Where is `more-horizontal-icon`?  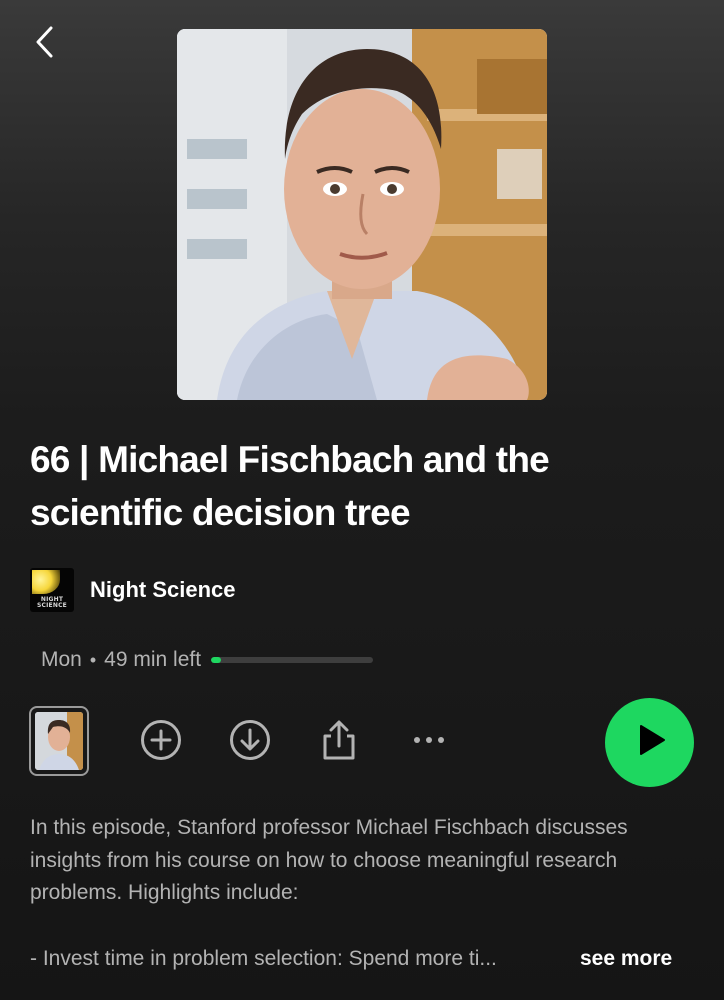 more-horizontal-icon is located at coordinates (429, 742).